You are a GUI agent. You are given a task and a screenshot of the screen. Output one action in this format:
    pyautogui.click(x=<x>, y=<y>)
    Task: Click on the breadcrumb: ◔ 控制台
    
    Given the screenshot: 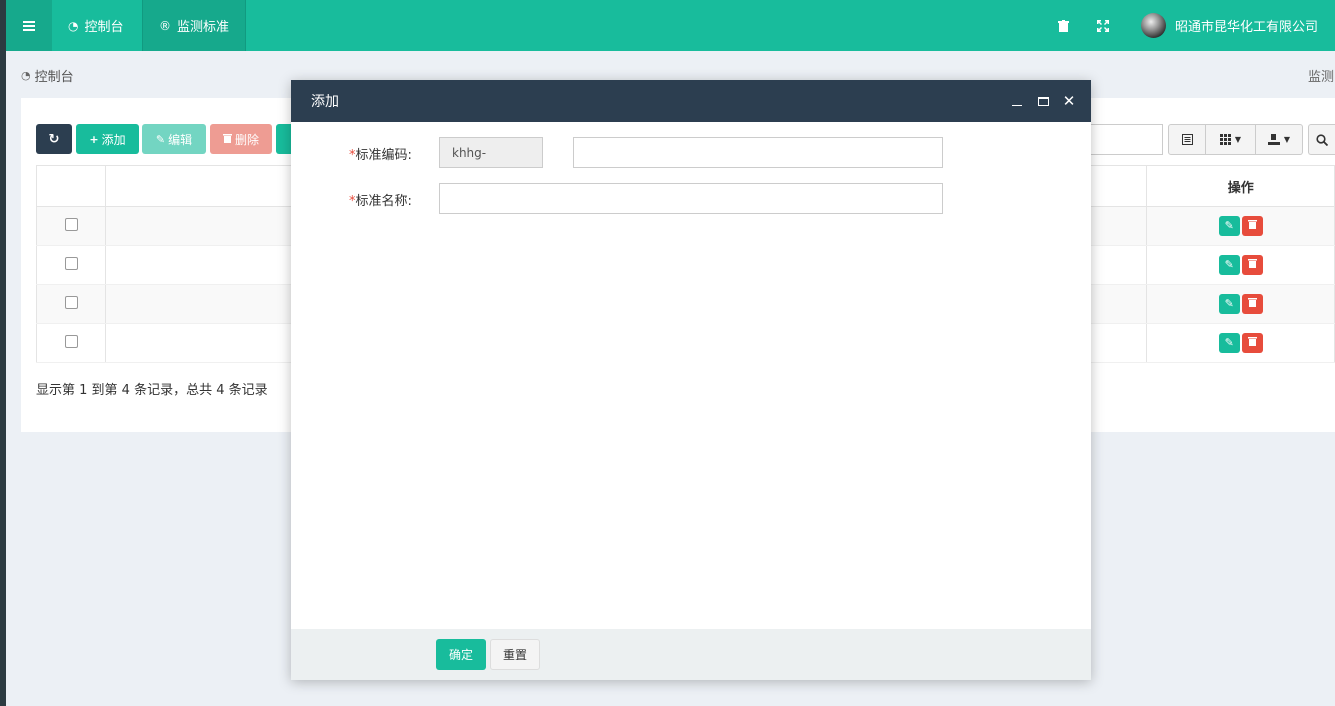 What is the action you would take?
    pyautogui.click(x=47, y=75)
    